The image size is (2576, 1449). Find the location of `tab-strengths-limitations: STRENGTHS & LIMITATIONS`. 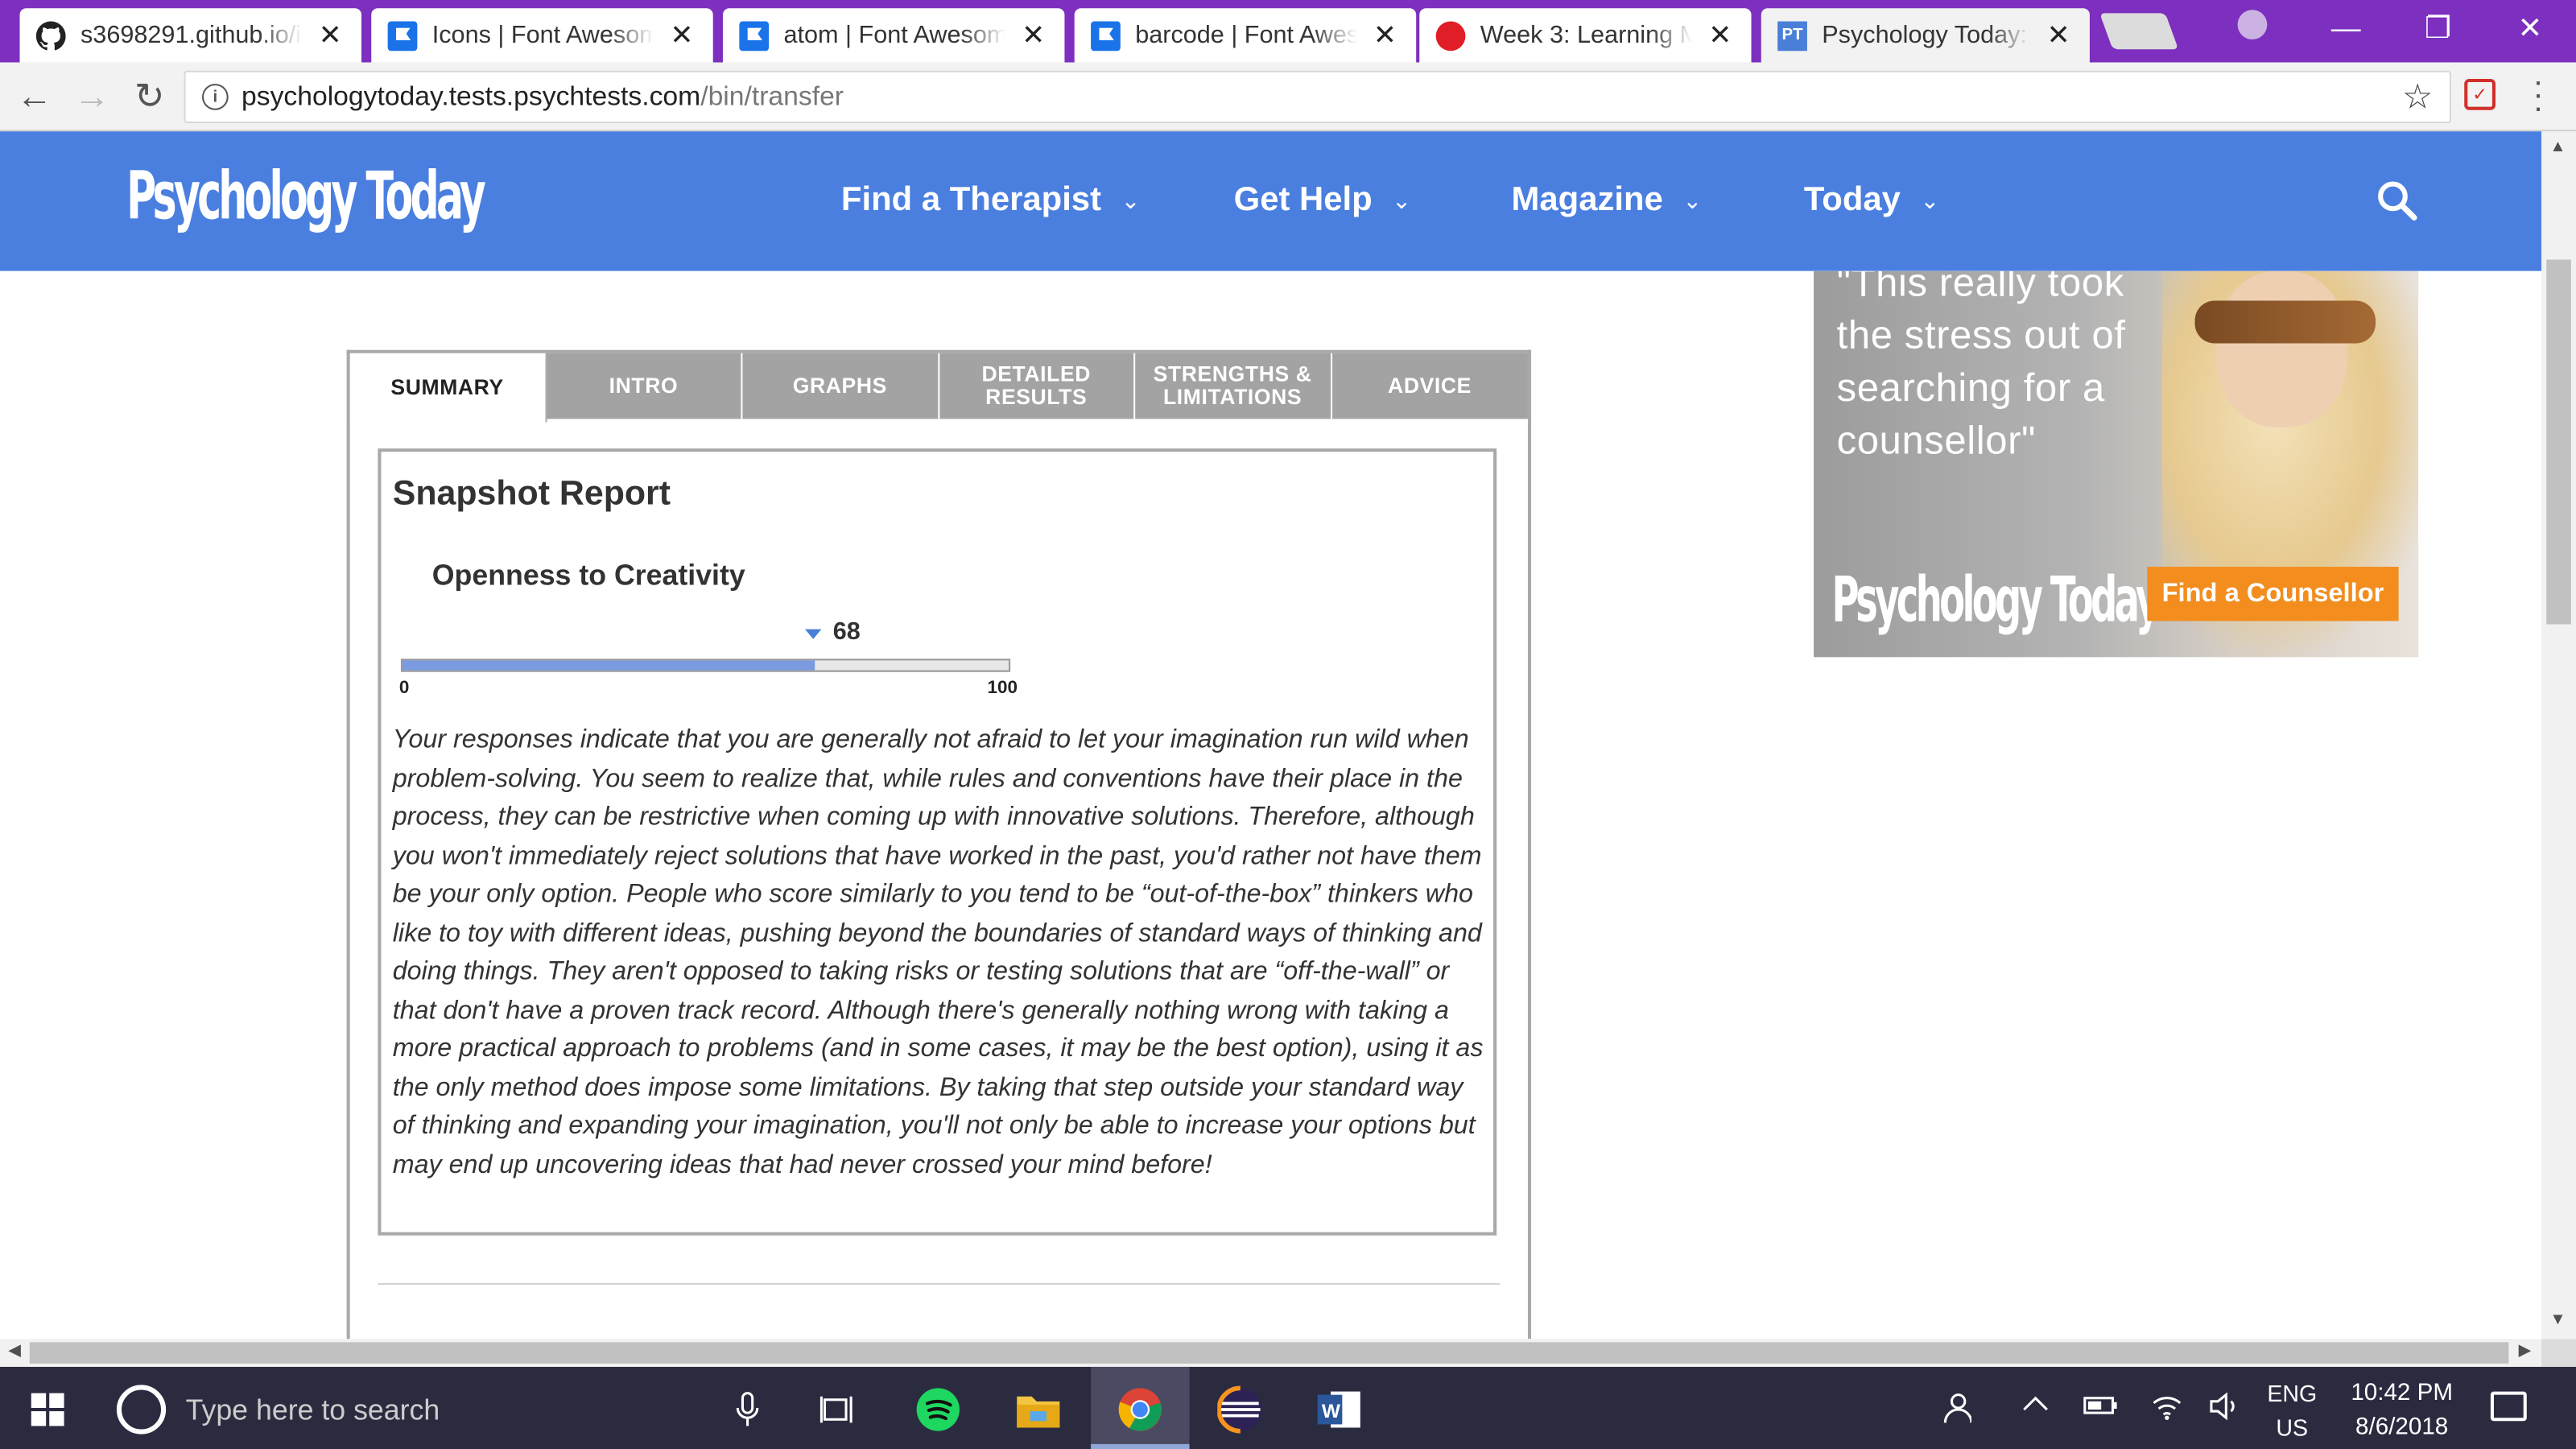

tab-strengths-limitations: STRENGTHS & LIMITATIONS is located at coordinates (1233, 386).